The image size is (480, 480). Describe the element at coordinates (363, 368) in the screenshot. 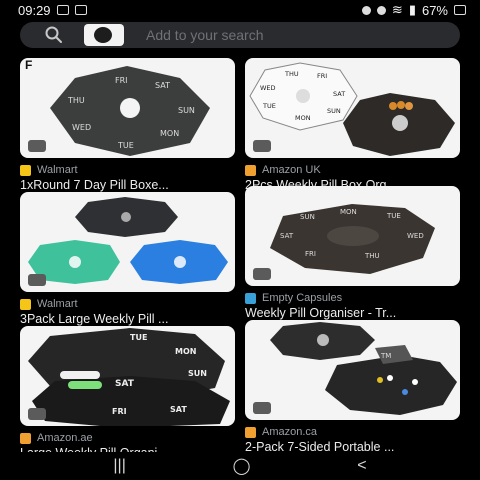

I see `pill-box-image: TM` at that location.